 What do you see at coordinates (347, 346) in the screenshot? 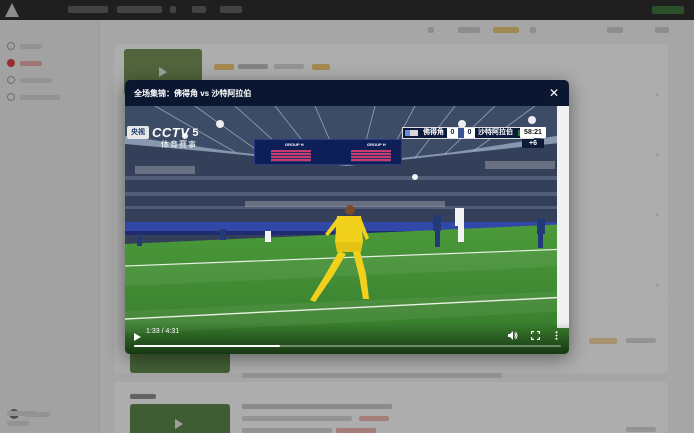
I see `progress-bar` at bounding box center [347, 346].